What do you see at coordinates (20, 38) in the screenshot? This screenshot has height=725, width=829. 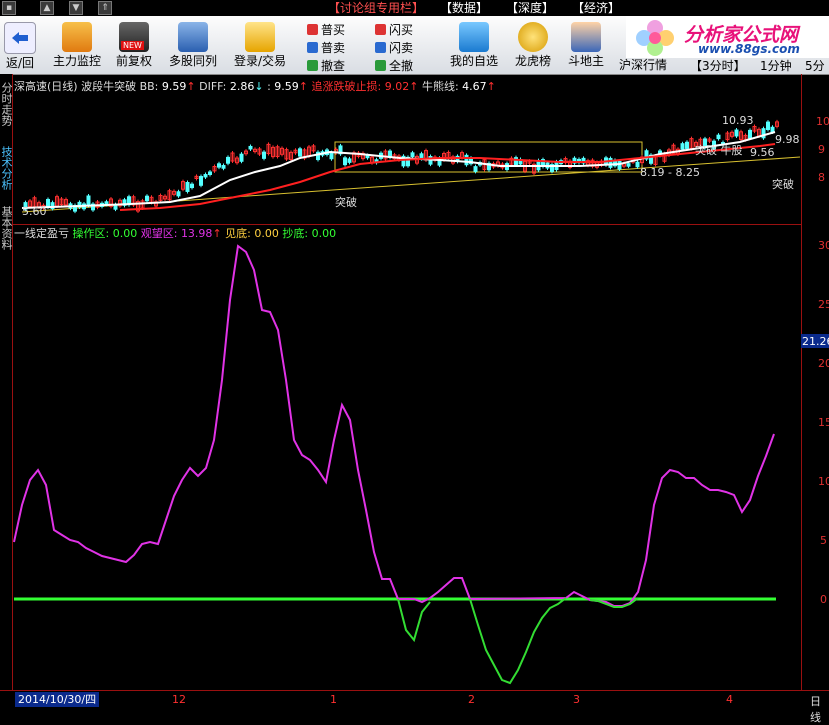 I see `back-arrow-icon` at bounding box center [20, 38].